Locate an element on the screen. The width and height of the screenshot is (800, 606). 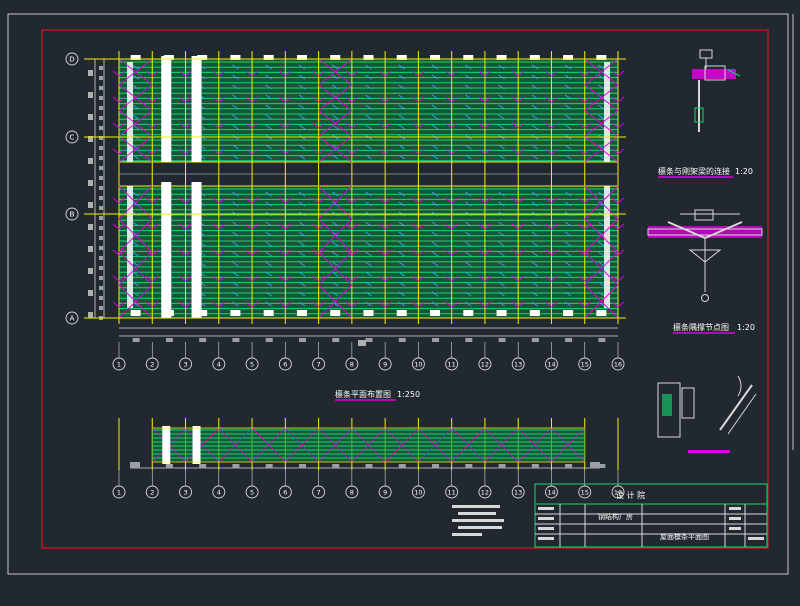
lower-axis-label: 5 is located at coordinates (252, 493).